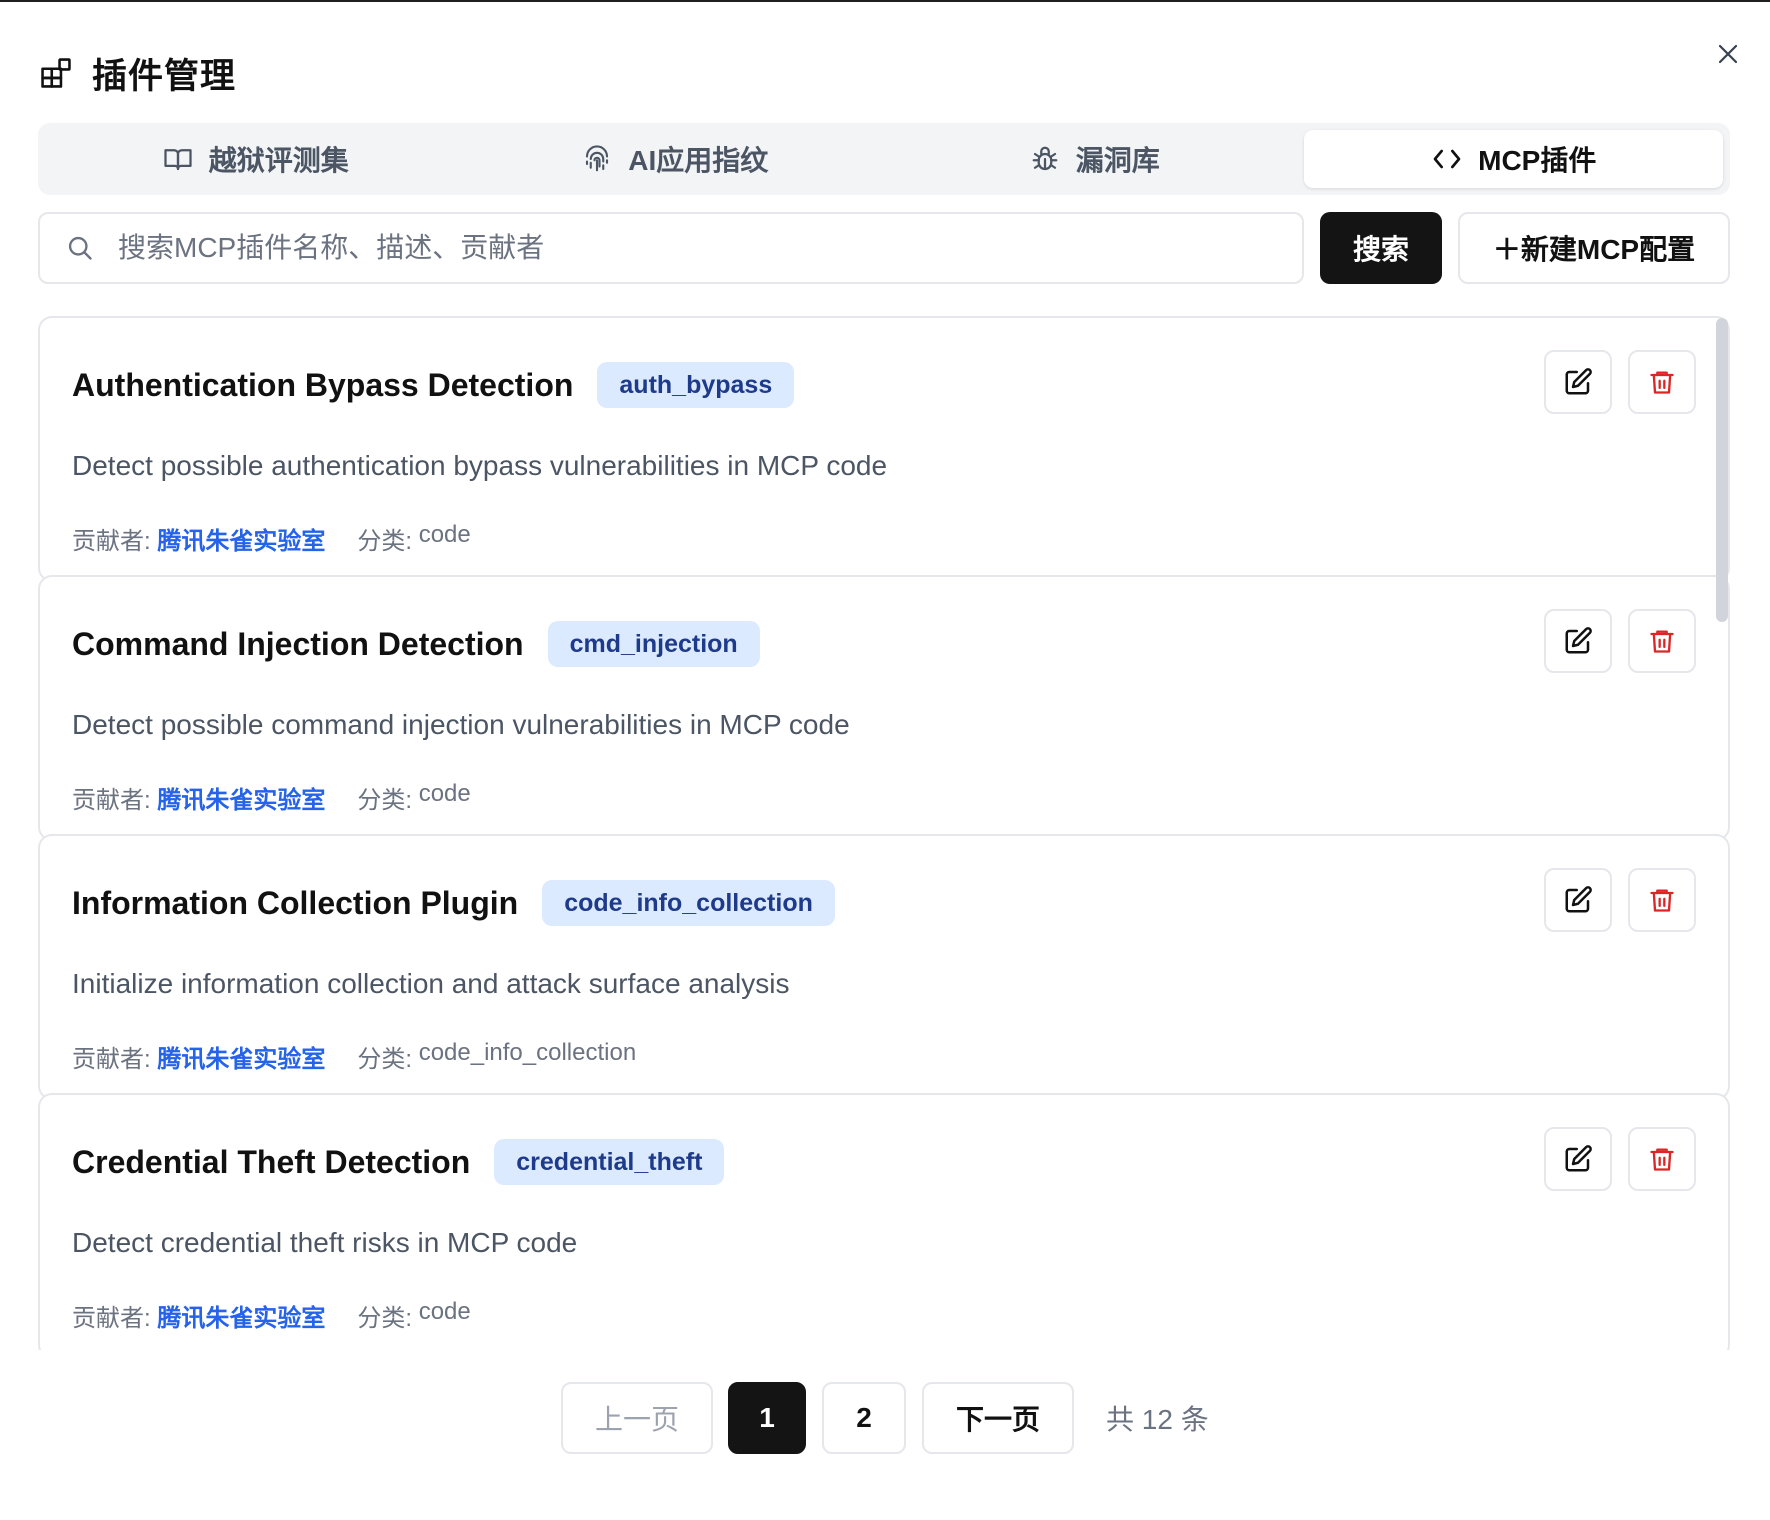  I want to click on plugin-tag: cmd_injection, so click(653, 644).